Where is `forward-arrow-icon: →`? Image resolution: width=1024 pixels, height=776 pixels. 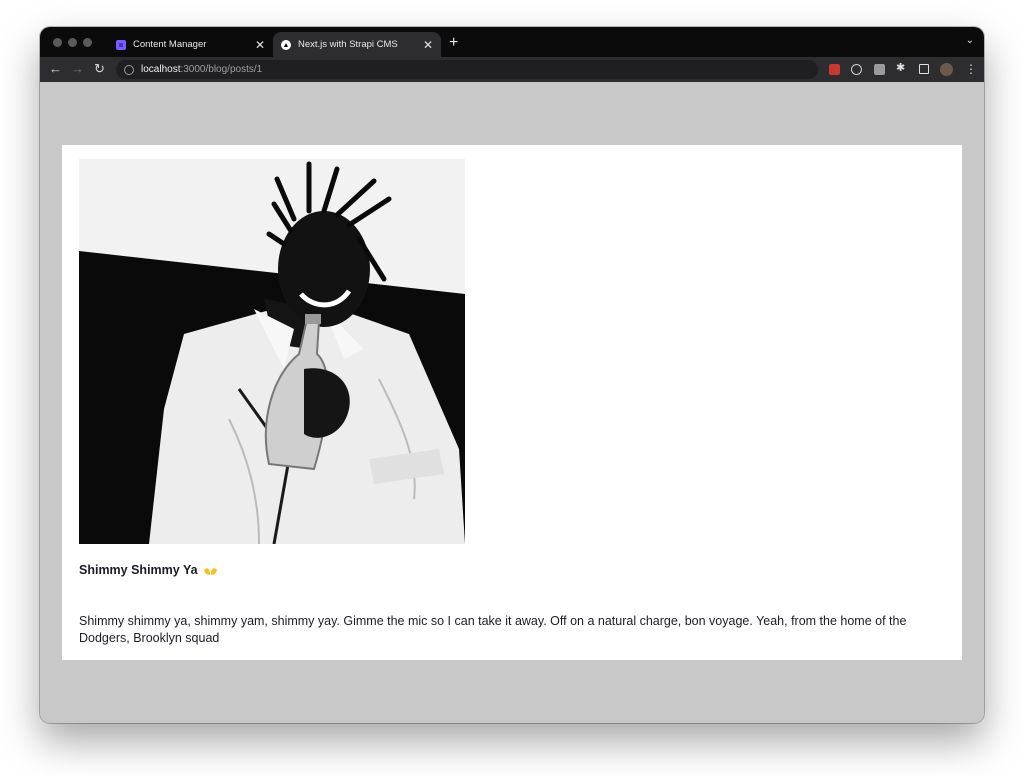 forward-arrow-icon: → is located at coordinates (77, 69).